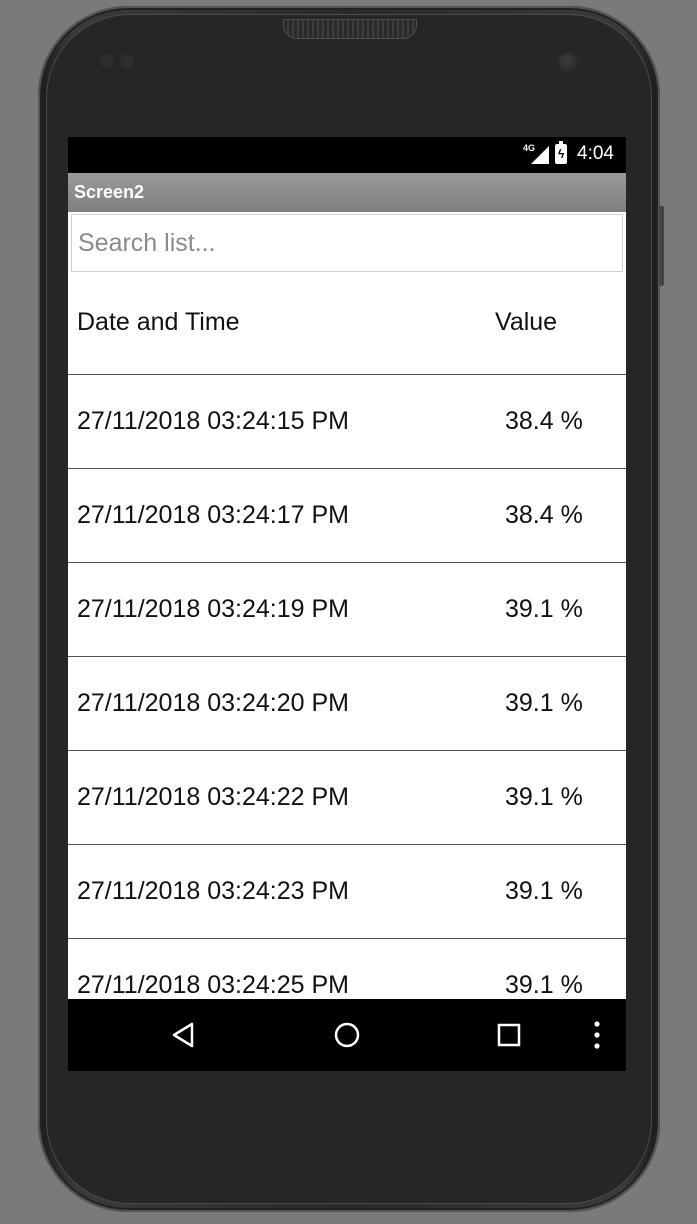  What do you see at coordinates (184, 1035) in the screenshot?
I see `back-icon` at bounding box center [184, 1035].